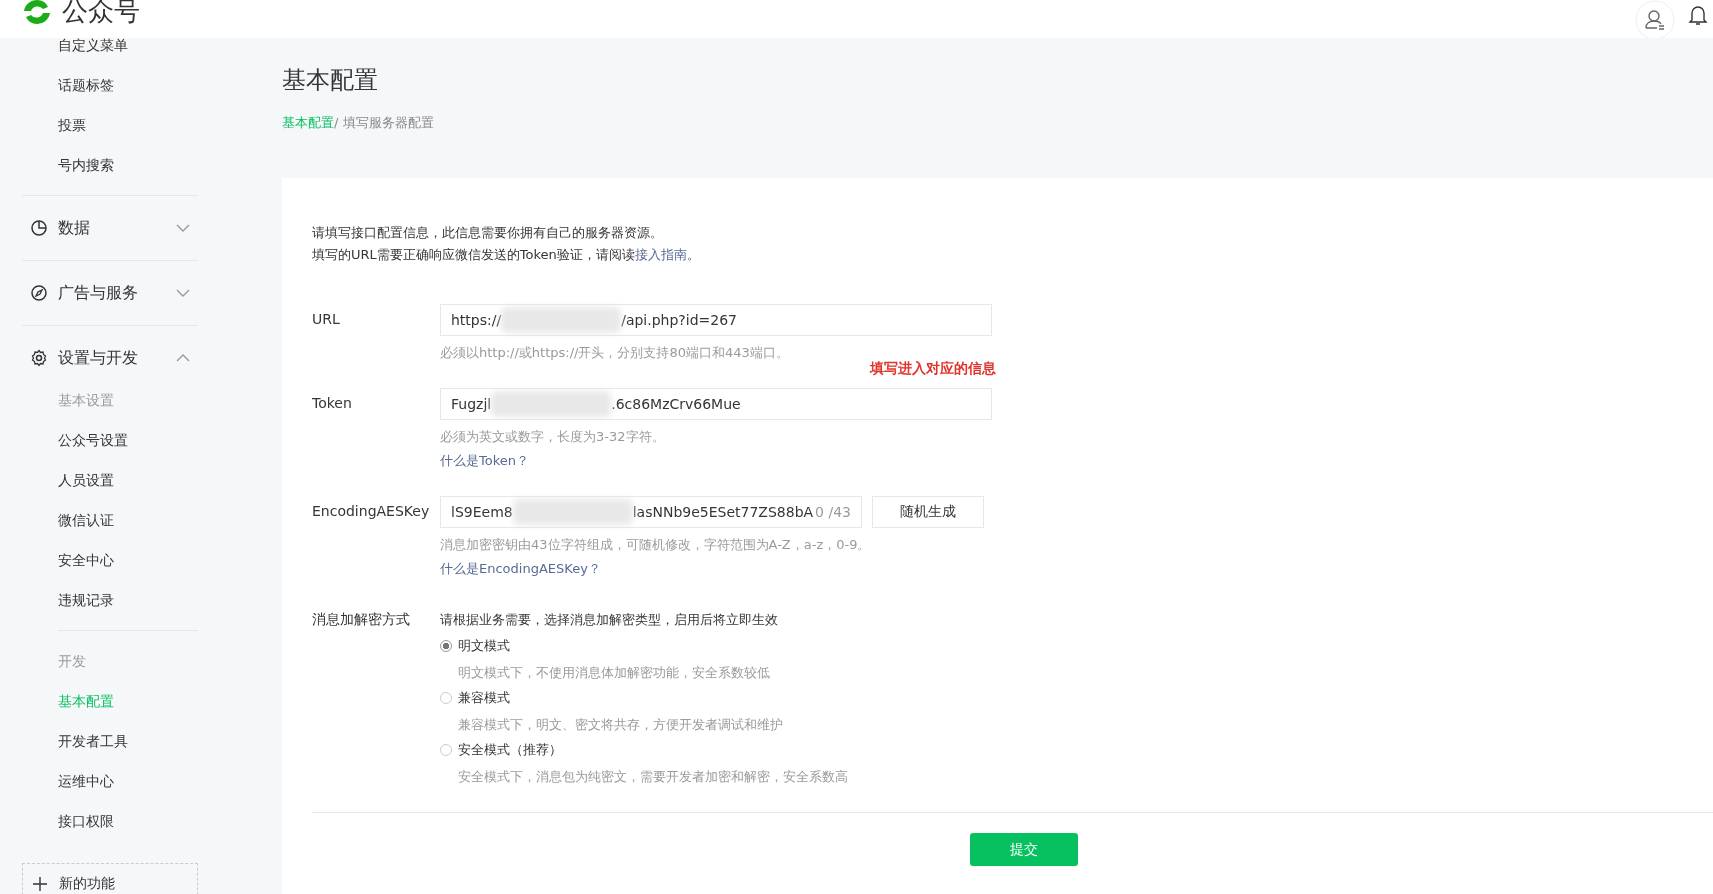 The width and height of the screenshot is (1713, 894). Describe the element at coordinates (620, 725) in the screenshot. I see `option-description: 兼容模式下，明文、密文将共存，方便开发者调试和维护` at that location.